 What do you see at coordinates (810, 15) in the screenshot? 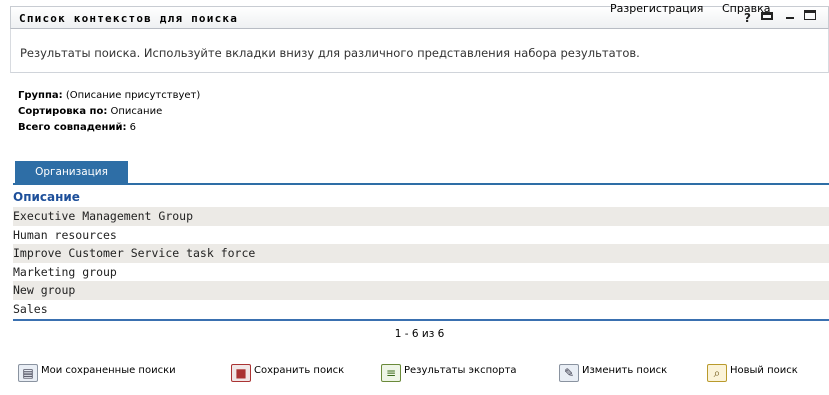
I see `maximize-icon` at bounding box center [810, 15].